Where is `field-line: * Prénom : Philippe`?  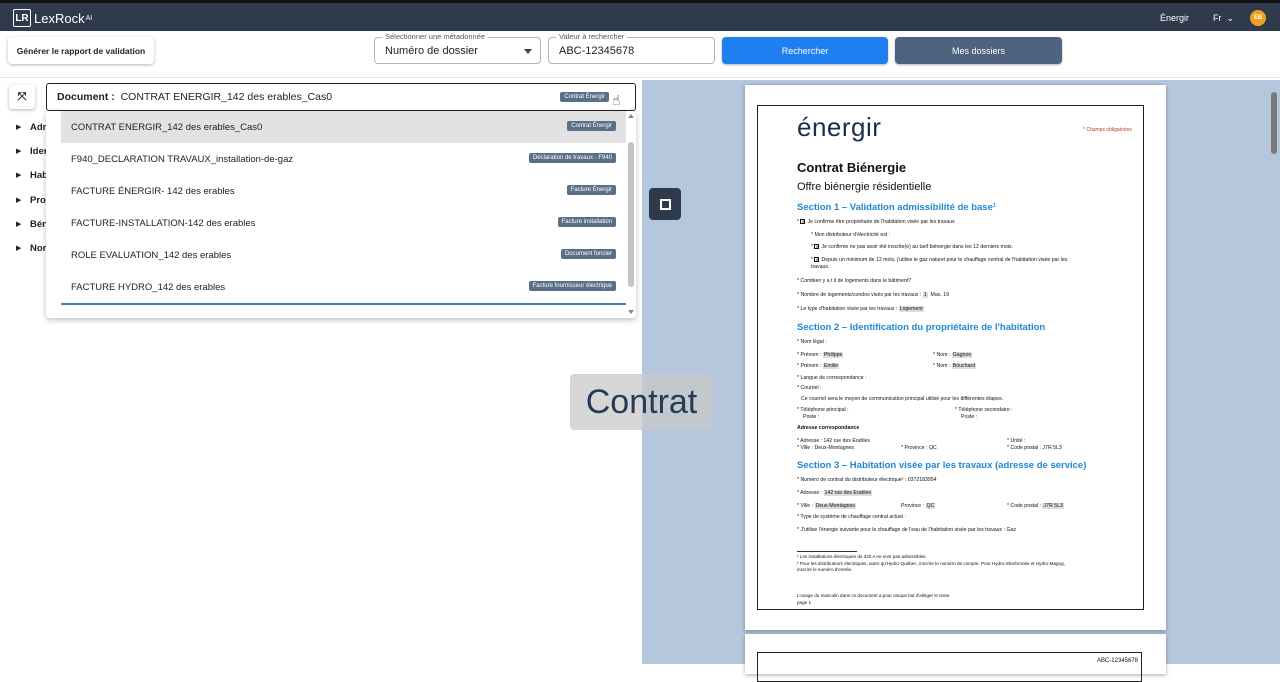
field-line: * Prénom : Philippe is located at coordinates (820, 355).